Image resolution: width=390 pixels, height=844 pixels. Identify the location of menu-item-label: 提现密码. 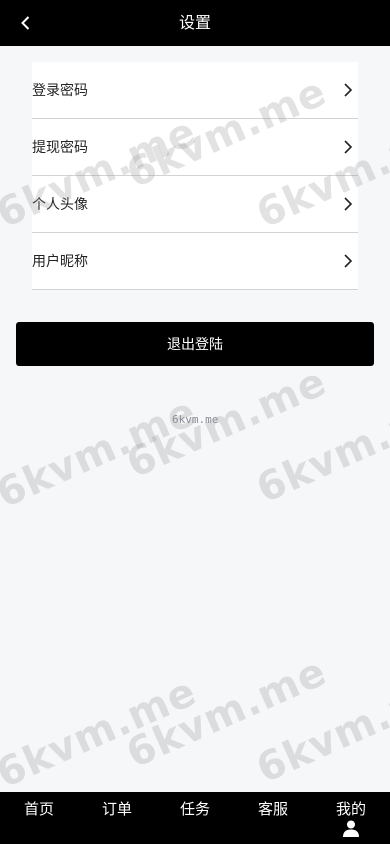
(60, 148).